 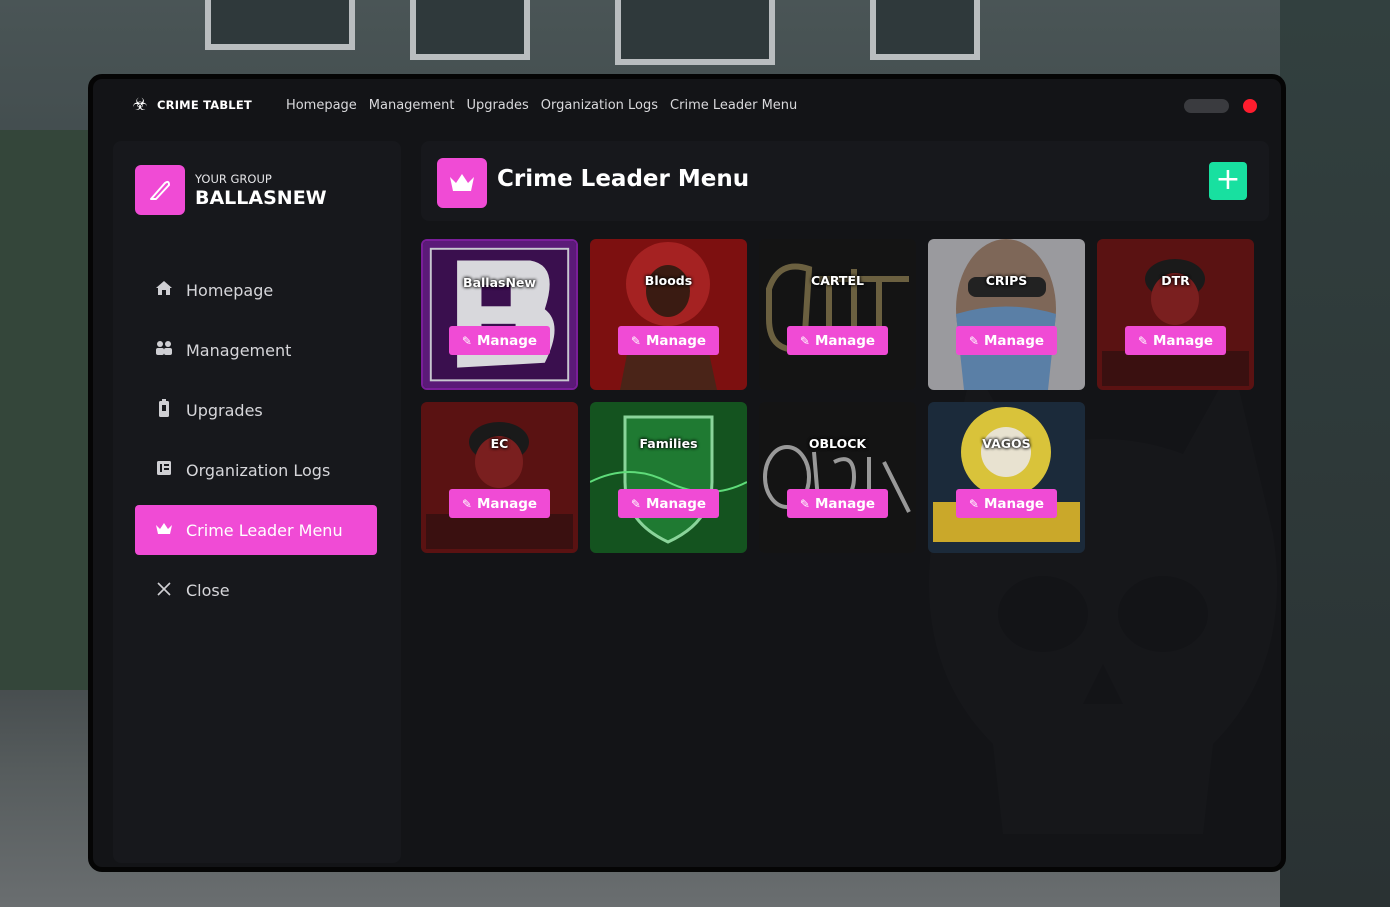 I want to click on brand: ☣ CRIME TABLET, so click(x=190, y=105).